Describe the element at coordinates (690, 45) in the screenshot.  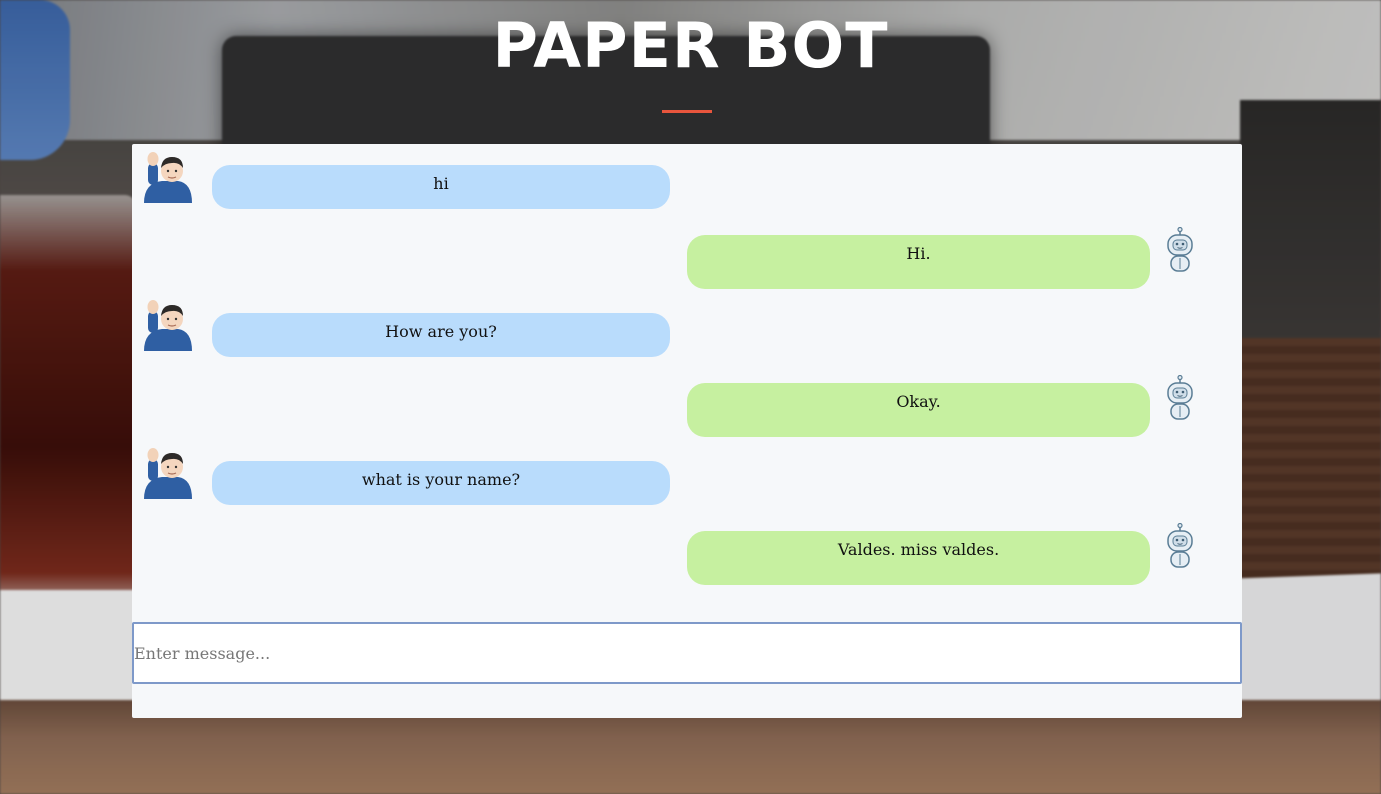
I see `page-title: PAPER BOT` at that location.